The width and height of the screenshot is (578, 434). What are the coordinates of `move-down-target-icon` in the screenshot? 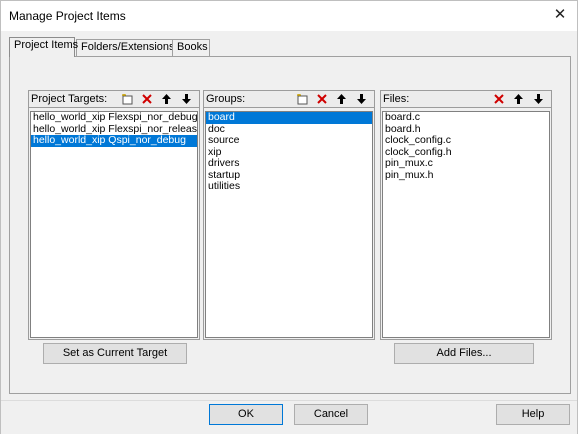 It's located at (186, 99).